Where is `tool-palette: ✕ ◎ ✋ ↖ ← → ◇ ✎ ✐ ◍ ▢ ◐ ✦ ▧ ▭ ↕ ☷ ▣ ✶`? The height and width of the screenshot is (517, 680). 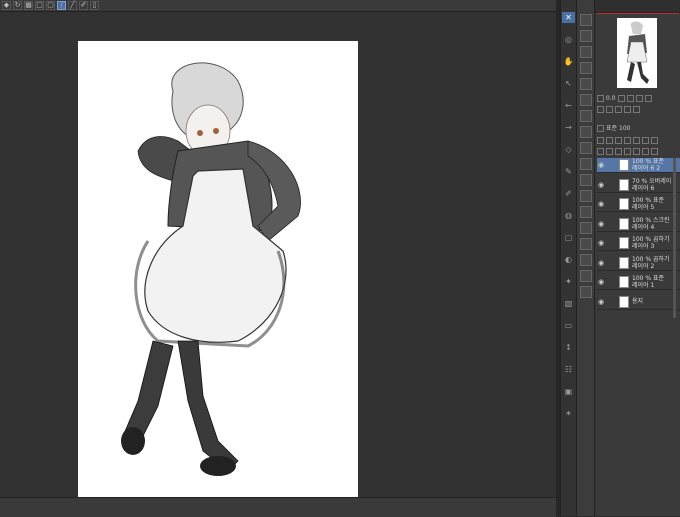
tool-palette: ✕ ◎ ✋ ↖ ← → ◇ ✎ ✐ ◍ ▢ ◐ ✦ ▧ ▭ ↕ ☷ ▣ ✶ is located at coordinates (568, 258).